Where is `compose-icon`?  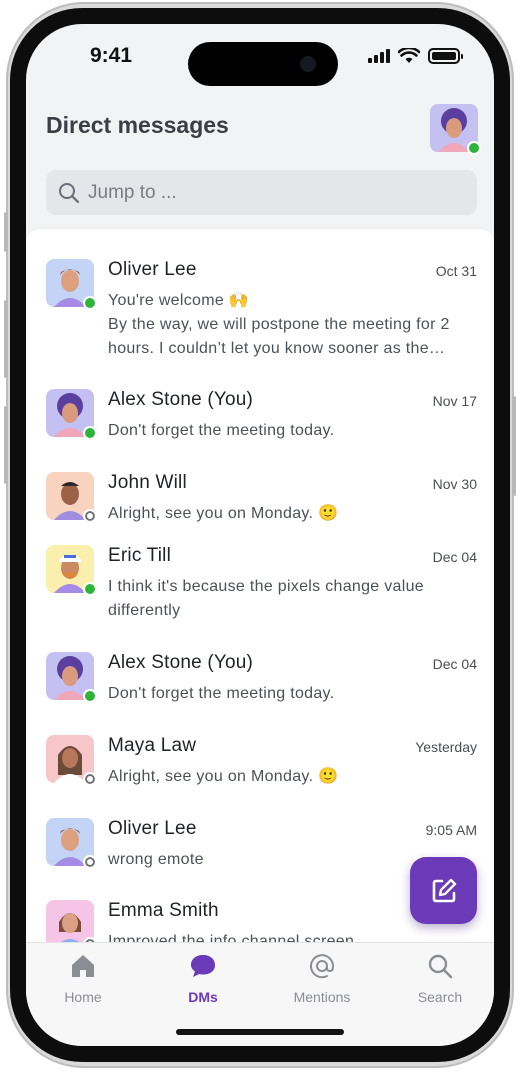 compose-icon is located at coordinates (444, 890).